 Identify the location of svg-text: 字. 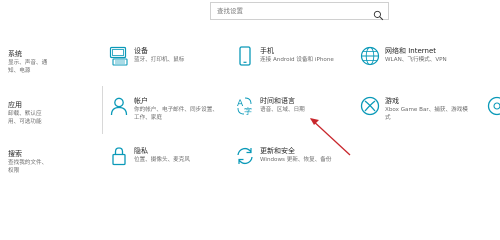
(248, 111).